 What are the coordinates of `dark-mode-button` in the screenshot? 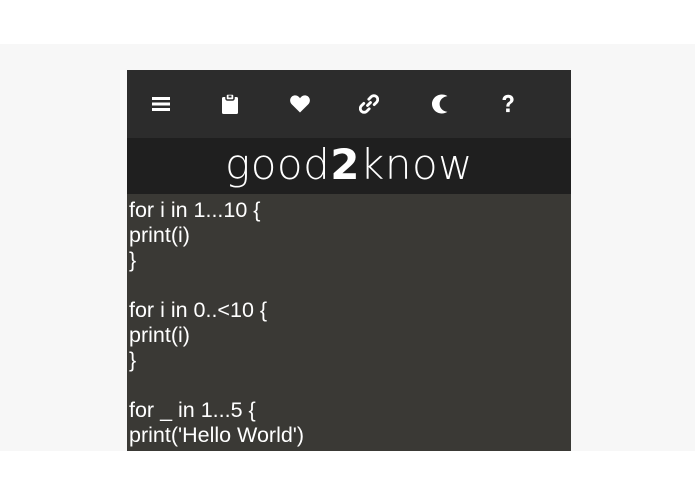 It's located at (439, 104).